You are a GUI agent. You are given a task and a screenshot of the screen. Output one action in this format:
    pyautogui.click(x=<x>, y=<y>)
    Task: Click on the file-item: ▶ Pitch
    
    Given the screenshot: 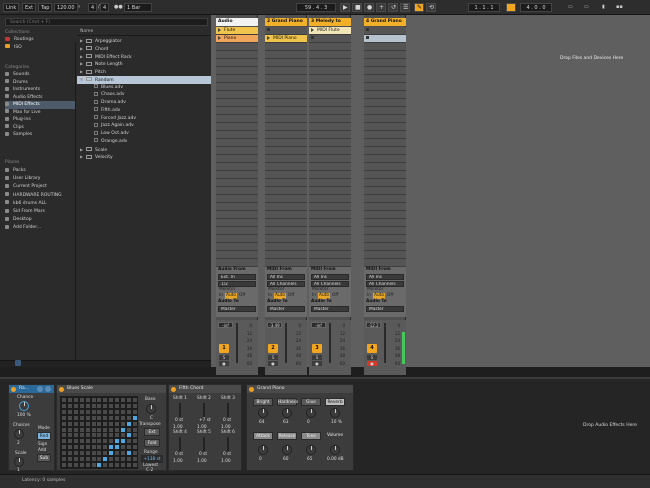 What is the action you would take?
    pyautogui.click(x=144, y=72)
    